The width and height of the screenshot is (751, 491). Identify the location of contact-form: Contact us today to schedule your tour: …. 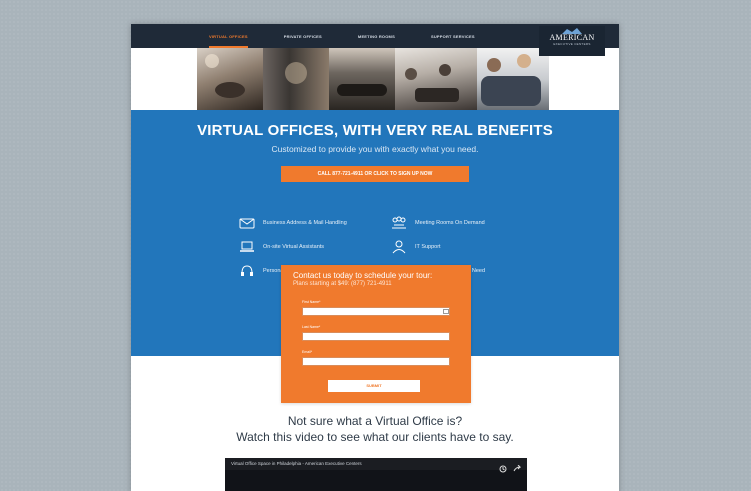
(376, 334).